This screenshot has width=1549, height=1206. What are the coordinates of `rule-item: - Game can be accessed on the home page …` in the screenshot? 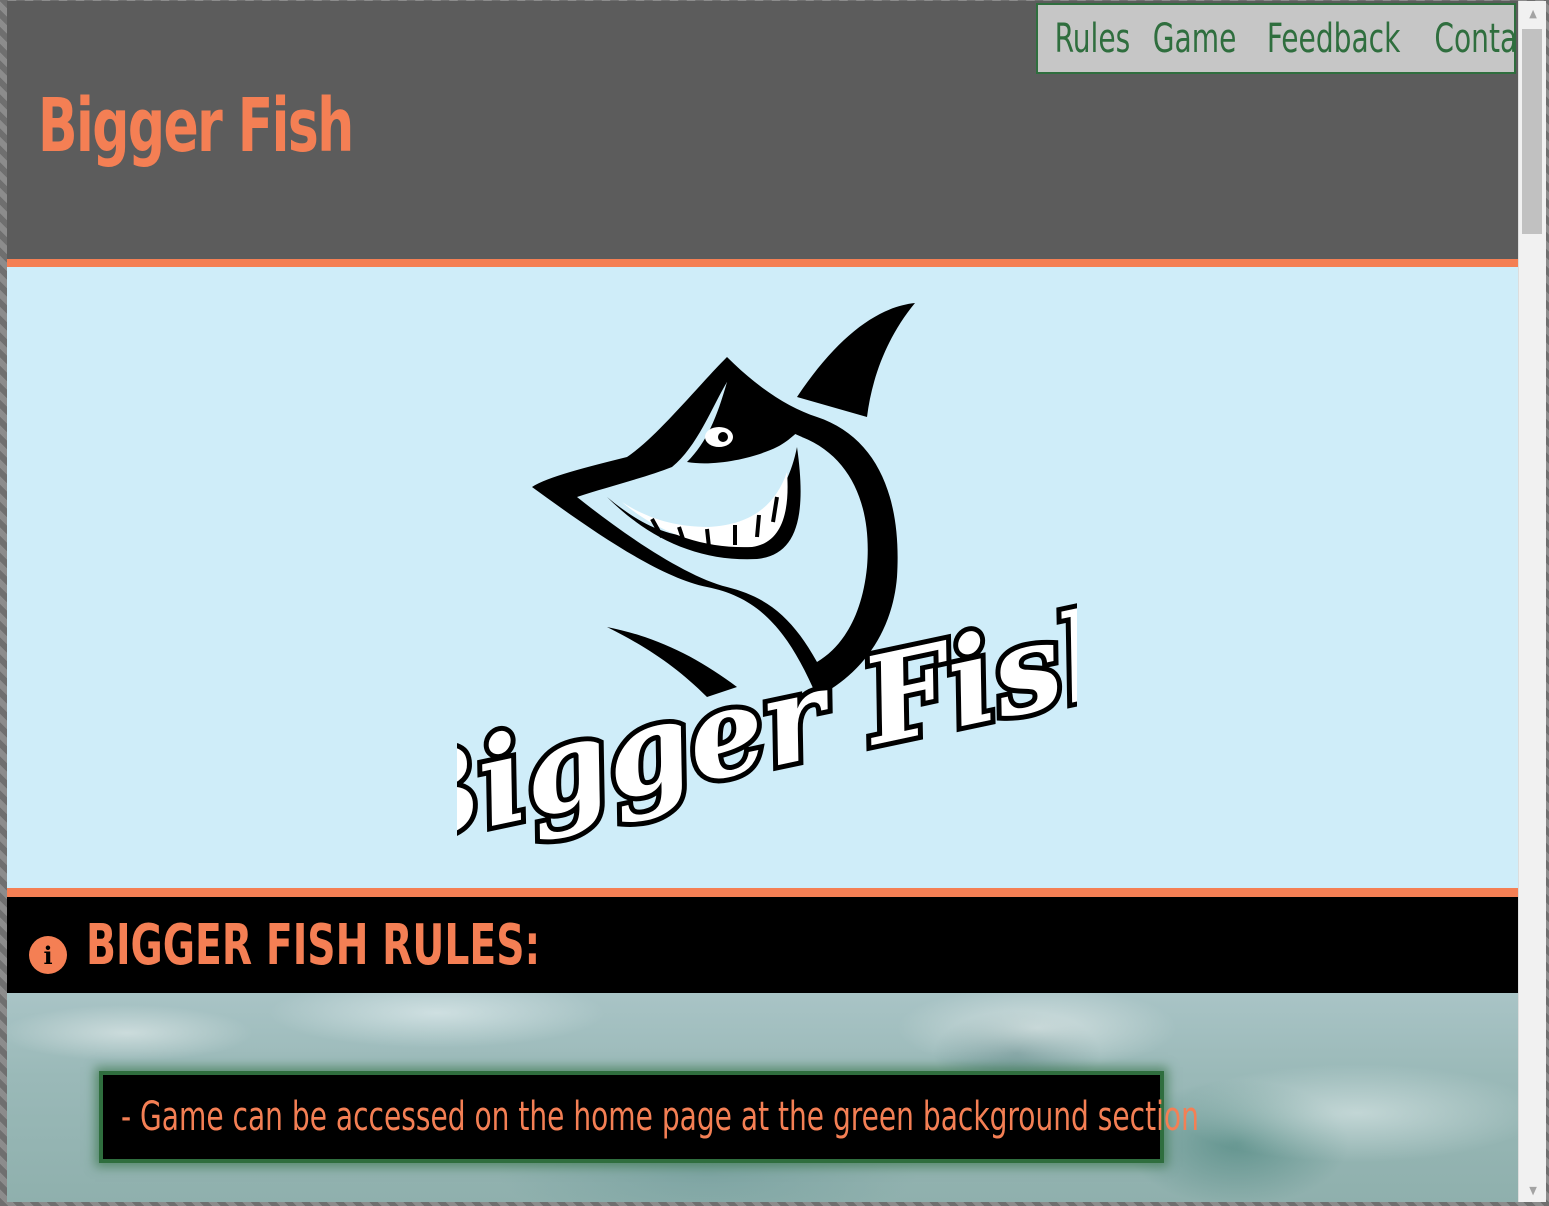 It's located at (649, 1117).